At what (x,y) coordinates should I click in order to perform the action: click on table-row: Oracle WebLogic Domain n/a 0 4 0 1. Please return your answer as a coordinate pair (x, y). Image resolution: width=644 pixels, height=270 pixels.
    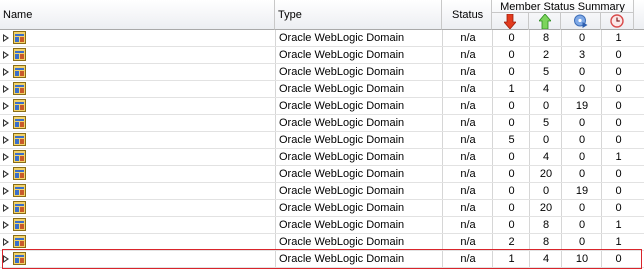
    Looking at the image, I should click on (322, 157).